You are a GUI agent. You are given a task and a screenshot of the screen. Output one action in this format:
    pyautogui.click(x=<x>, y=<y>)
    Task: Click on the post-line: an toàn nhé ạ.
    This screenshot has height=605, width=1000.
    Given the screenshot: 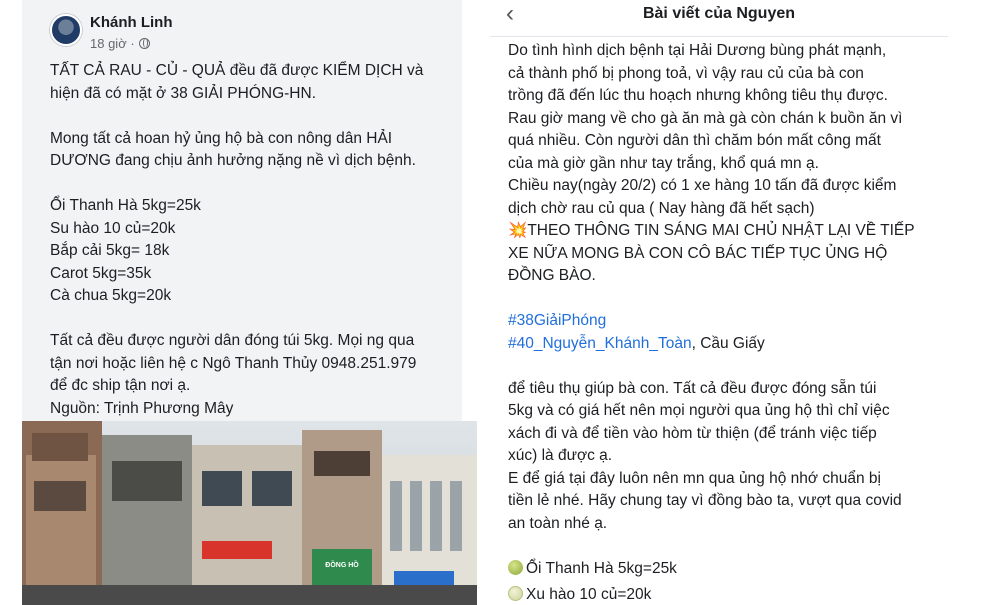 What is the action you would take?
    pyautogui.click(x=558, y=523)
    